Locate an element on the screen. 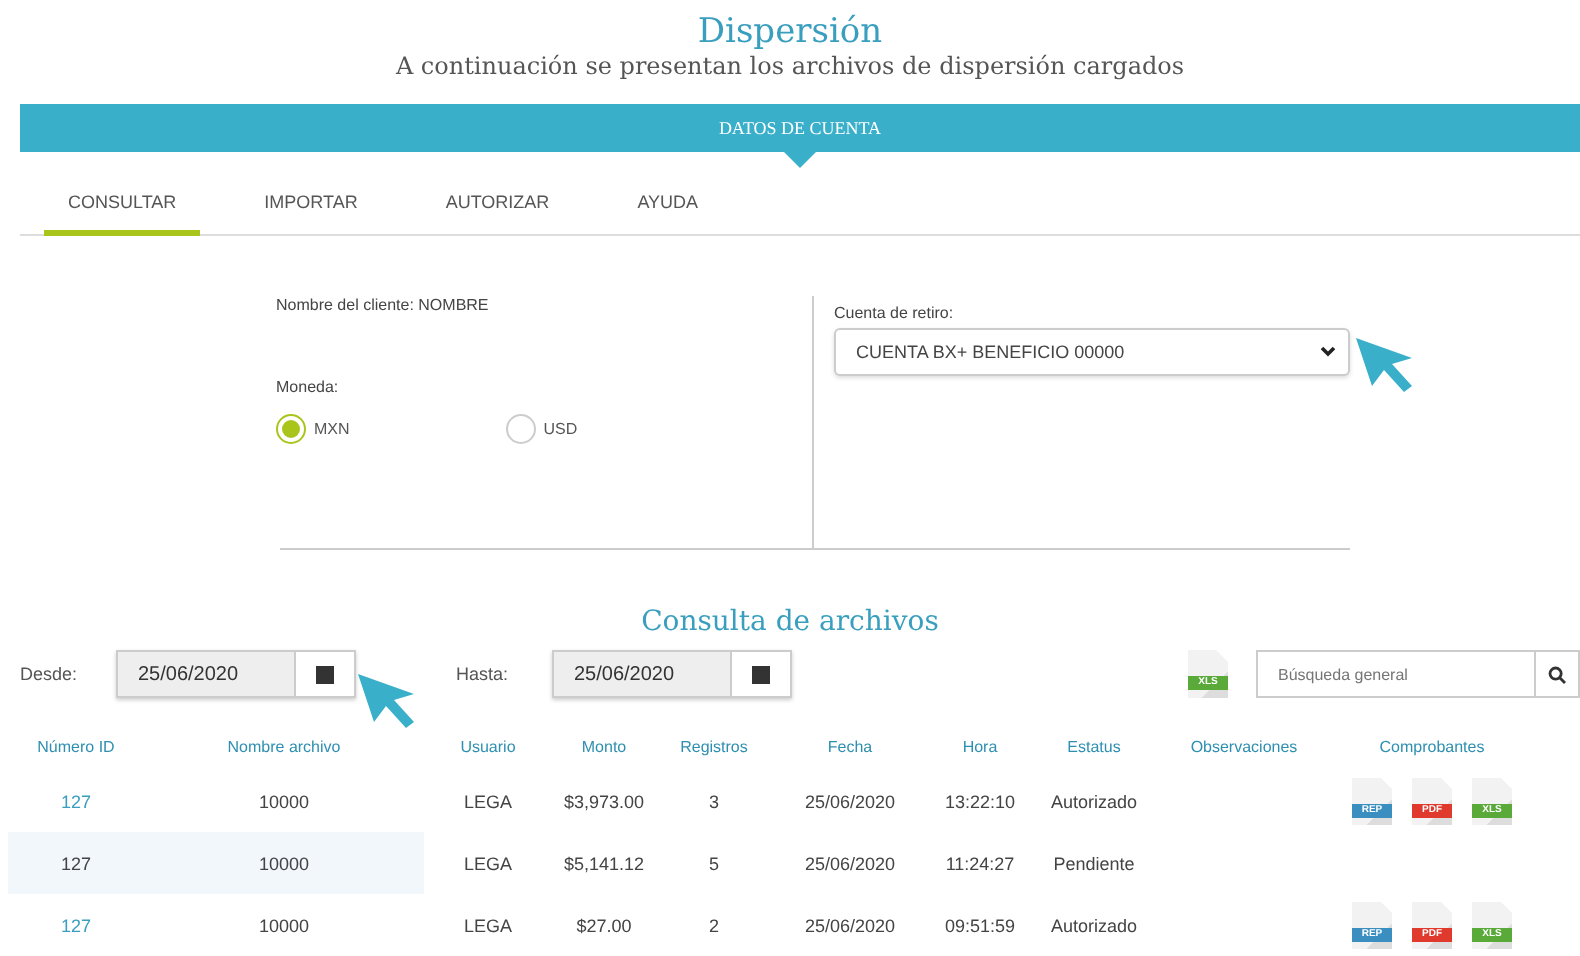  page-title: Dispersión is located at coordinates (790, 32).